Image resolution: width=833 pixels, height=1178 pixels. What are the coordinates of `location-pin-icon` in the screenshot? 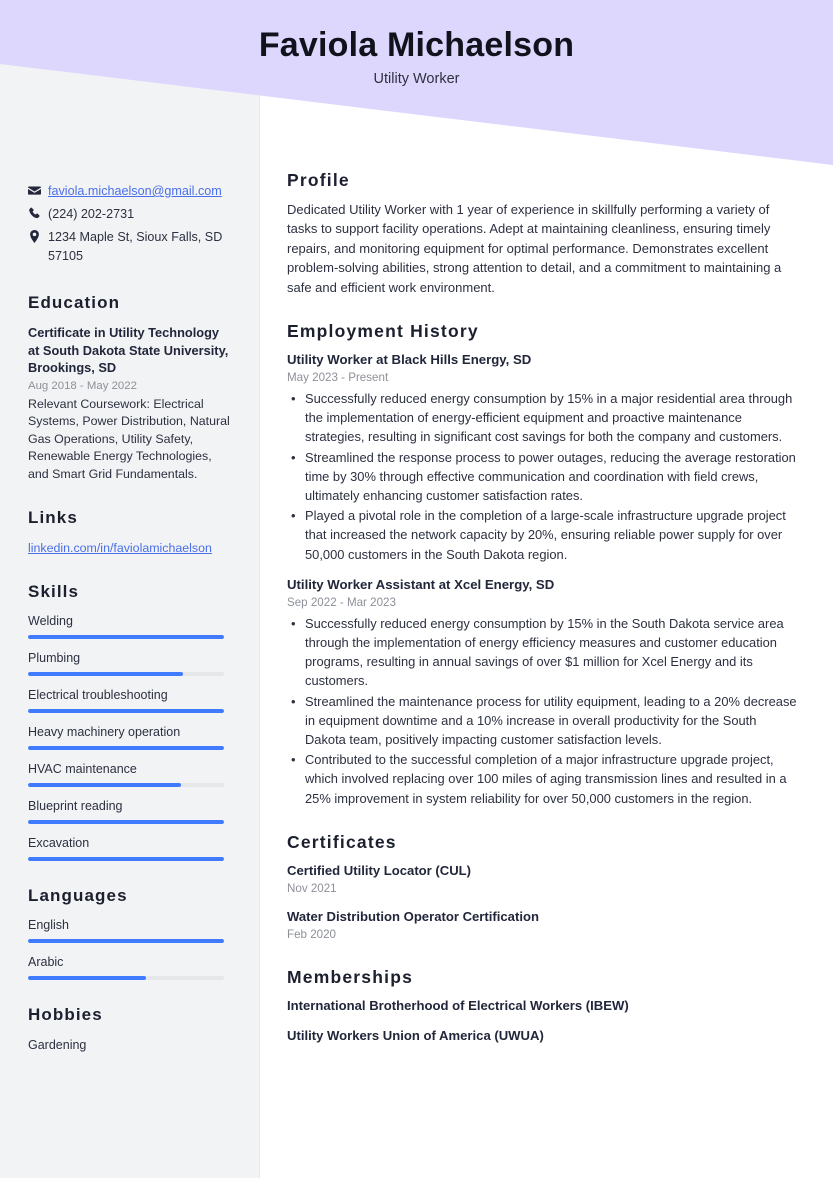 It's located at (38, 235).